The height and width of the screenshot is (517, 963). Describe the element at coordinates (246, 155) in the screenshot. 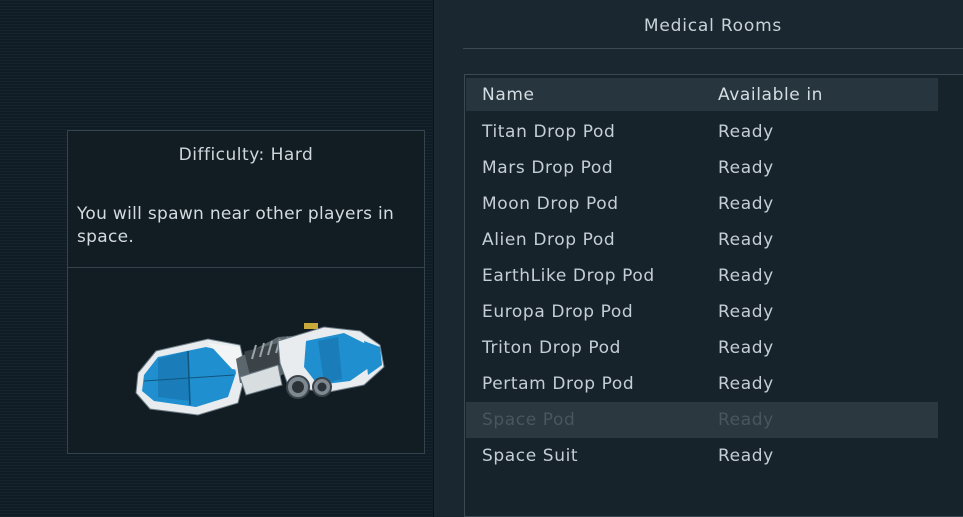

I see `difficulty-label: Difficulty: Hard` at that location.